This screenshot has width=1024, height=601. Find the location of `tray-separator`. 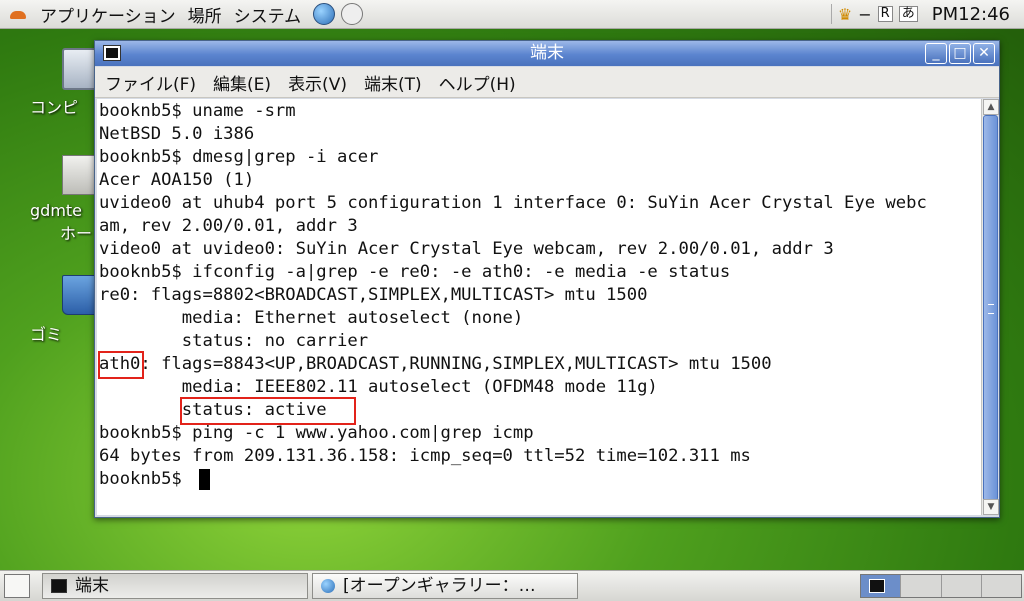

tray-separator is located at coordinates (831, 14).